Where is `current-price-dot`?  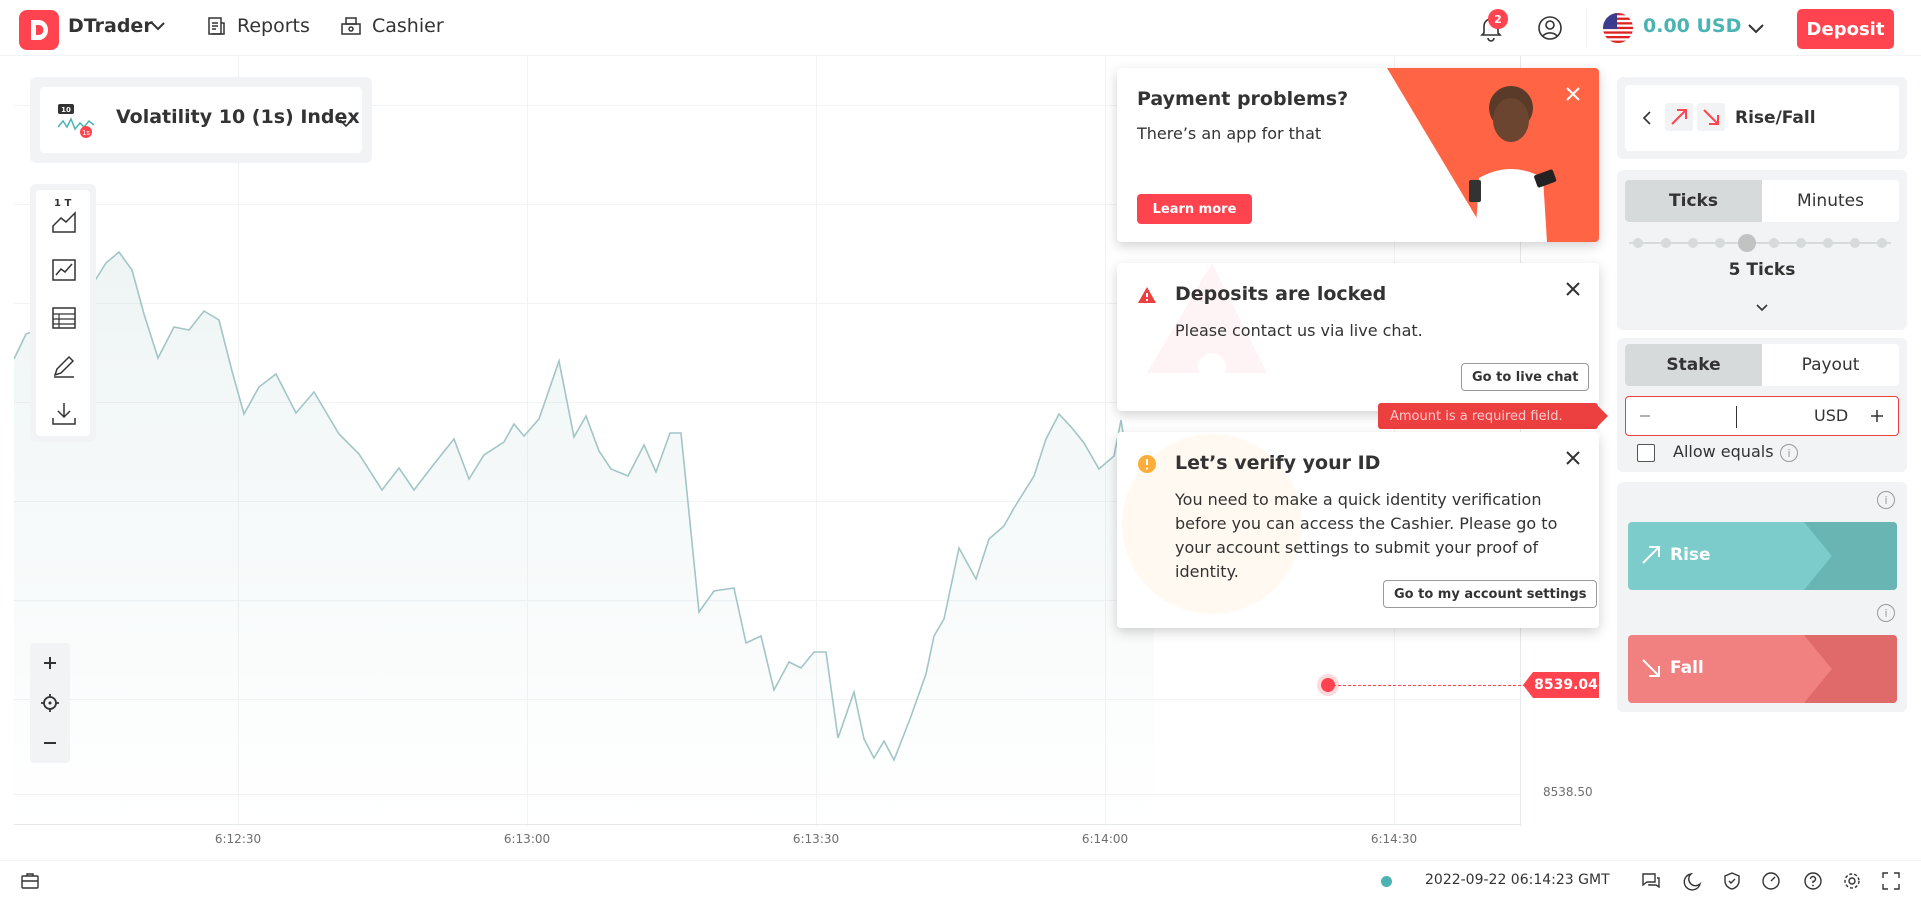 current-price-dot is located at coordinates (1328, 685).